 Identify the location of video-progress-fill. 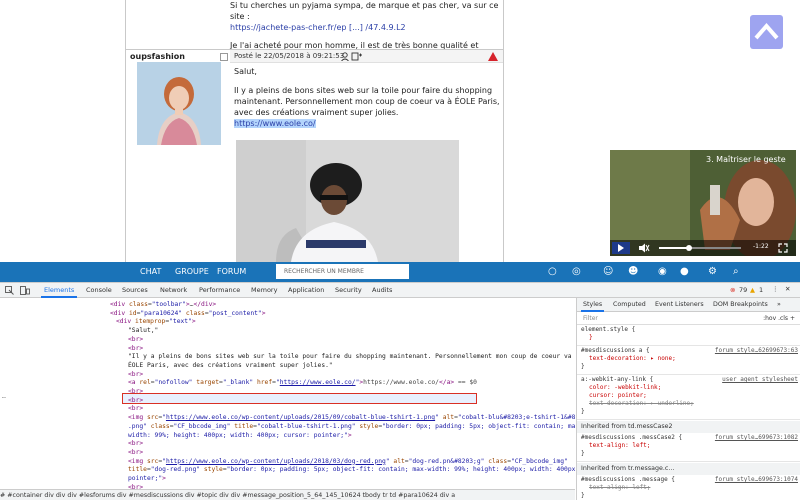
(674, 248).